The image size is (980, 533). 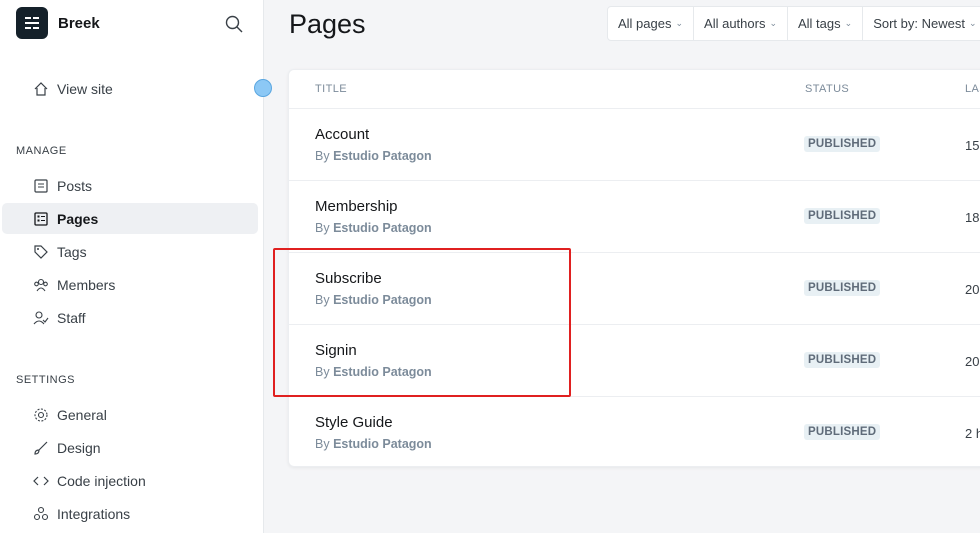 What do you see at coordinates (79, 447) in the screenshot?
I see `sidebar-item-label: Design` at bounding box center [79, 447].